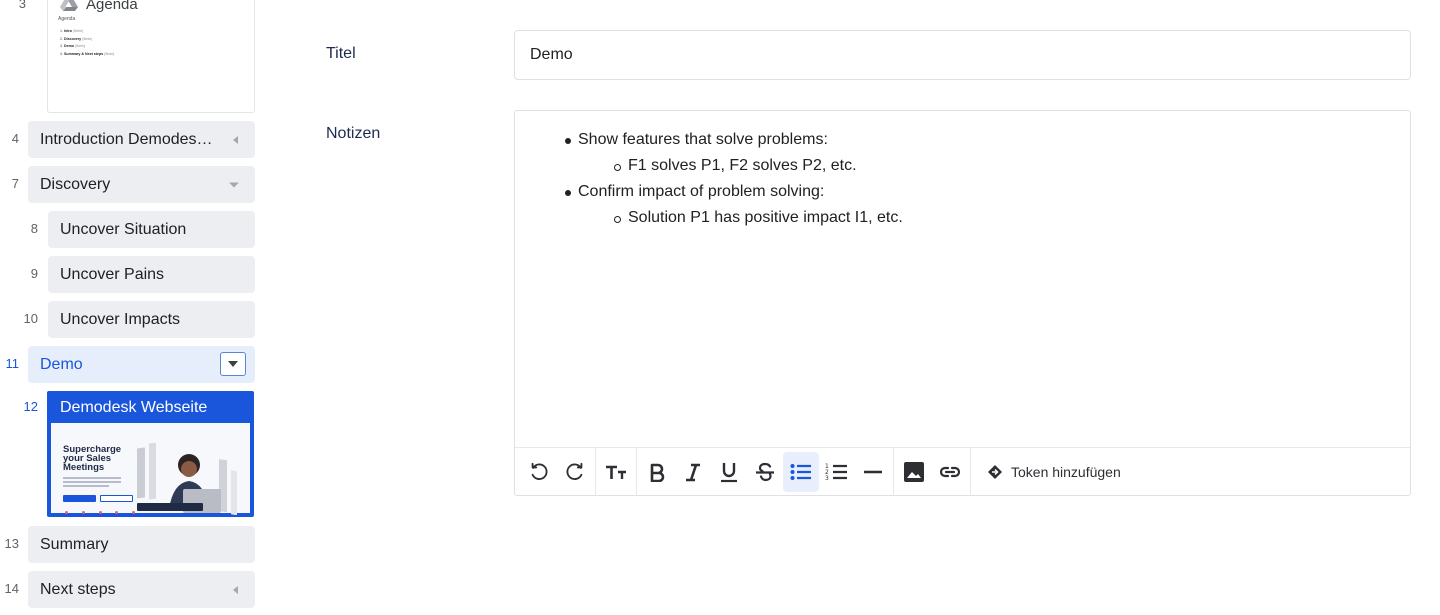 The height and width of the screenshot is (615, 1440). I want to click on bullet-list-button, so click(801, 471).